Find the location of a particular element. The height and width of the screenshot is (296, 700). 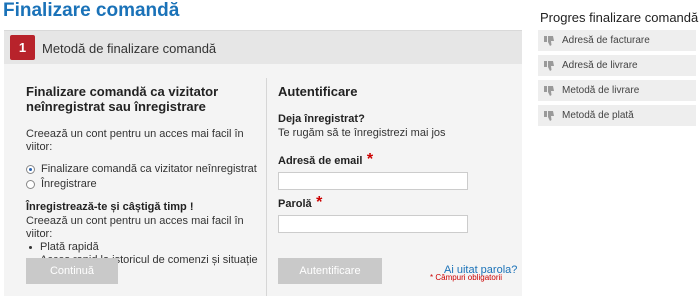

email-input is located at coordinates (373, 181).